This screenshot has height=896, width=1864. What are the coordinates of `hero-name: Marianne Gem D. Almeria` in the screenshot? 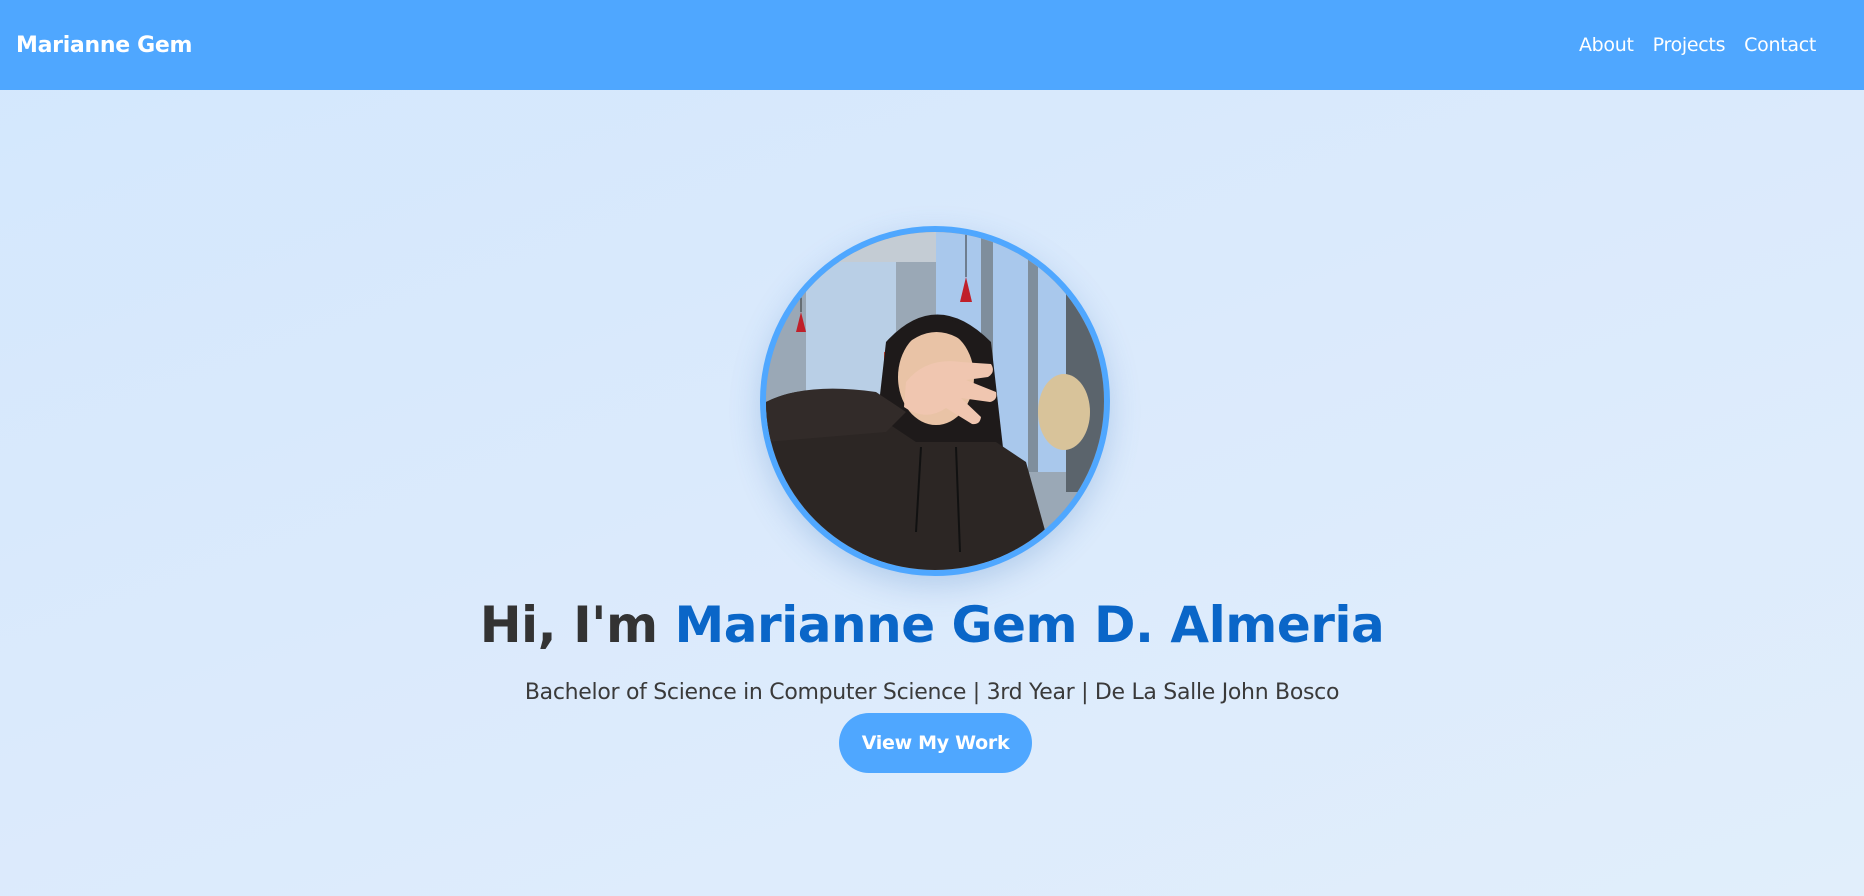 It's located at (1029, 625).